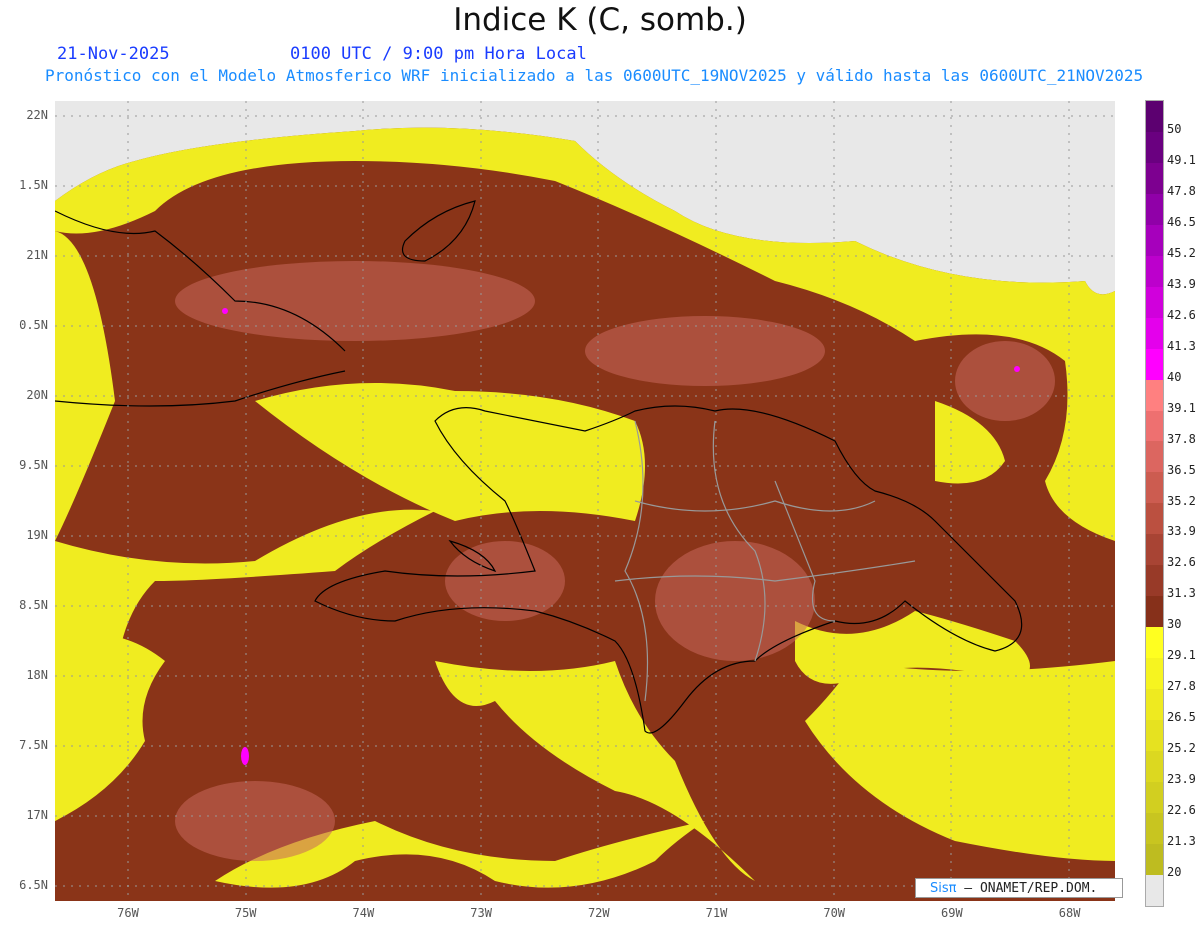 This screenshot has width=1200, height=927. Describe the element at coordinates (1174, 129) in the screenshot. I see `colorbar-label: 50` at that location.